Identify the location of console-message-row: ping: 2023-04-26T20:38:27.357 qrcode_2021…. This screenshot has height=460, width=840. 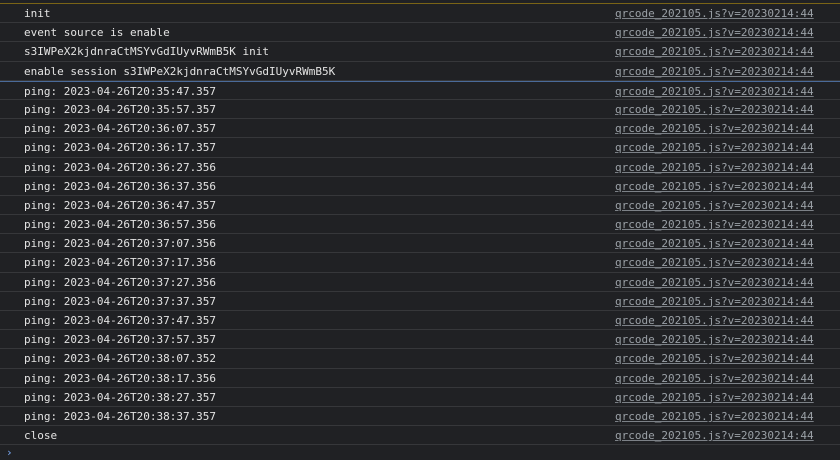
(420, 397).